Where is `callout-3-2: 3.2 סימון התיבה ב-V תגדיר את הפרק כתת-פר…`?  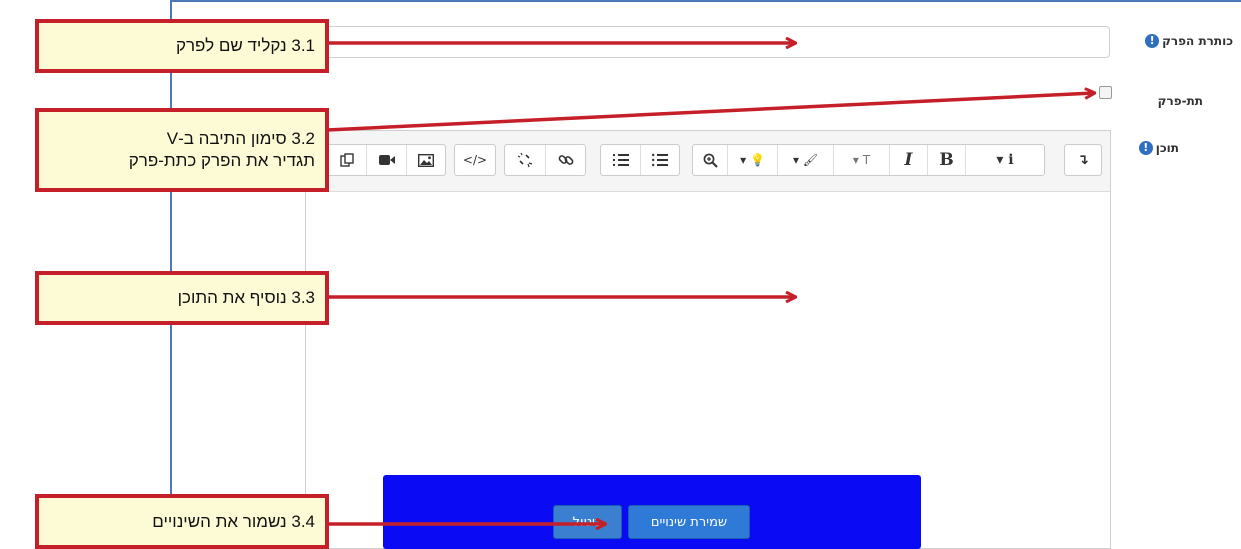
callout-3-2: 3.2 סימון התיבה ב-V תגדיר את הפרק כתת-פר… is located at coordinates (182, 150).